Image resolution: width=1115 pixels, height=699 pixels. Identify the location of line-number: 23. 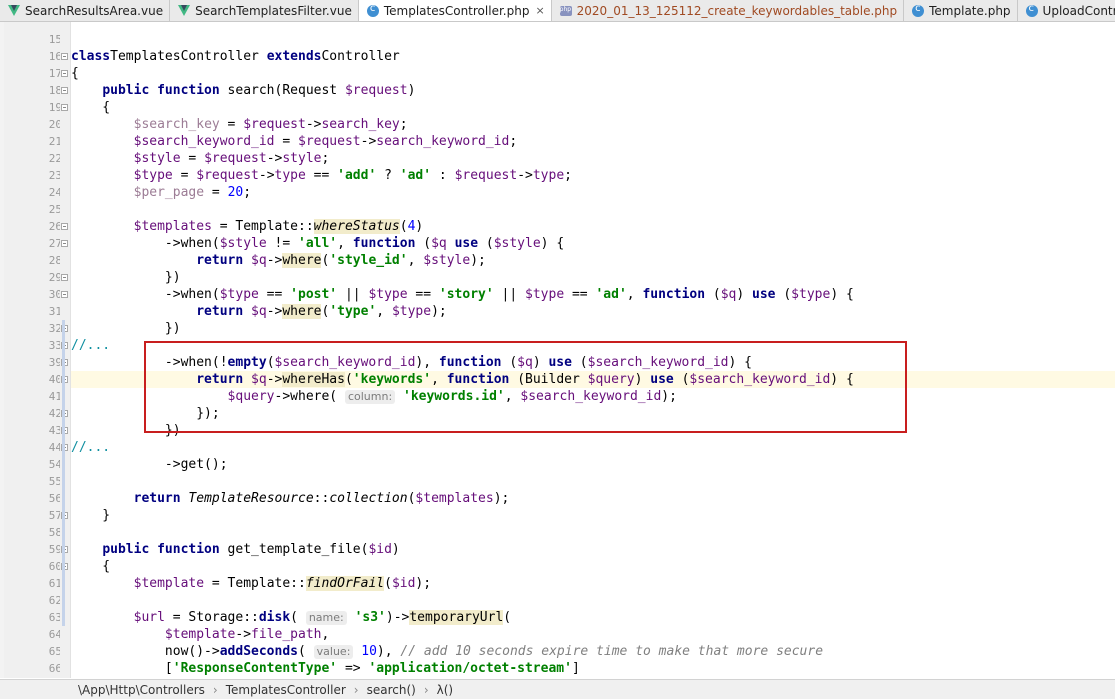
(55, 175).